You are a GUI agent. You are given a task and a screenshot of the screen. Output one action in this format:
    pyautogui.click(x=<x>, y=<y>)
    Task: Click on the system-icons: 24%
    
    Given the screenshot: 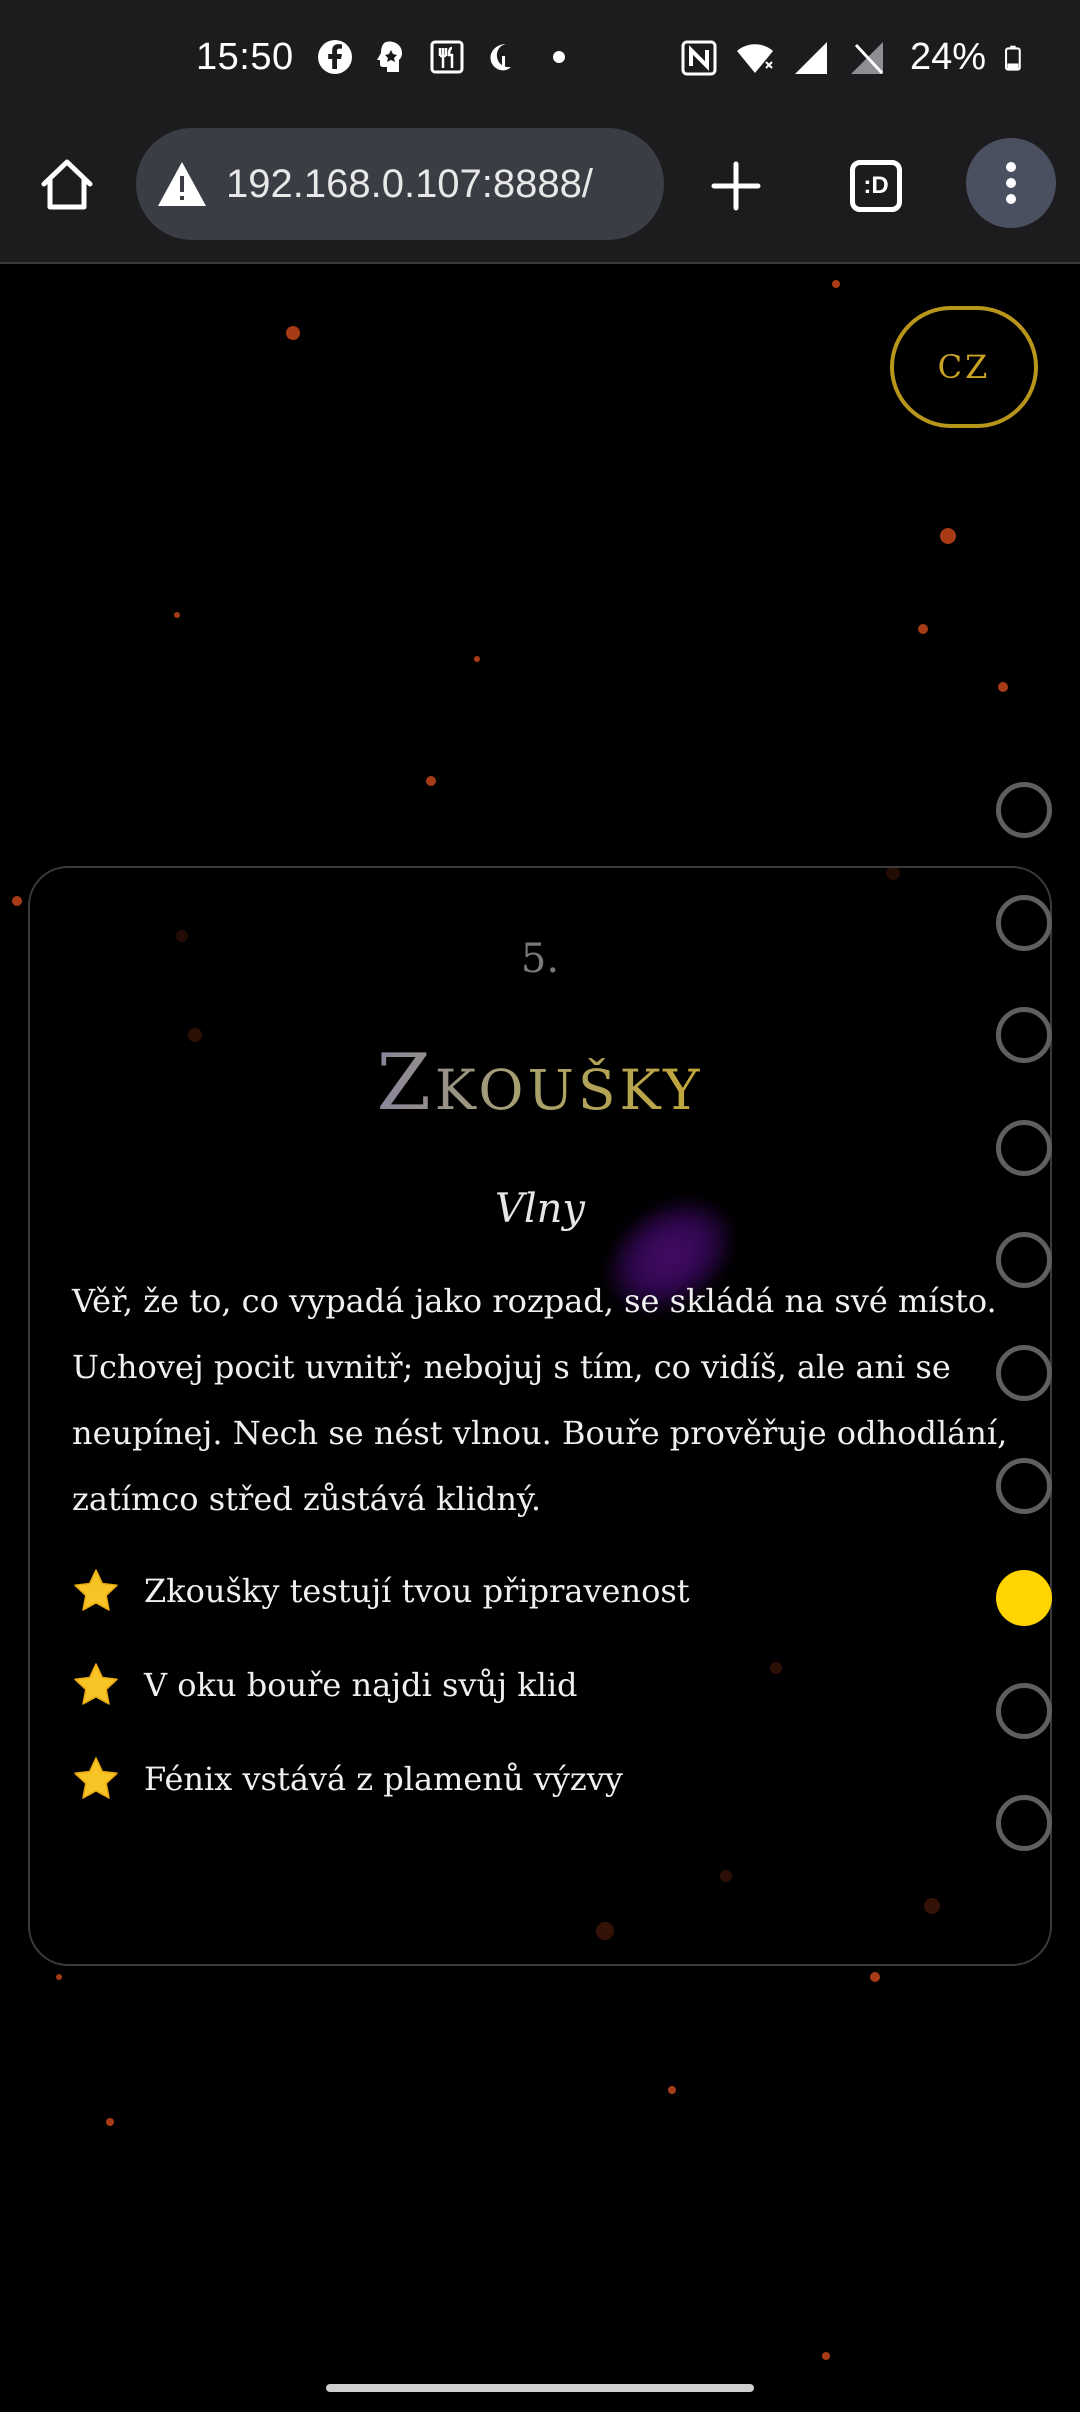 What is the action you would take?
    pyautogui.click(x=855, y=57)
    